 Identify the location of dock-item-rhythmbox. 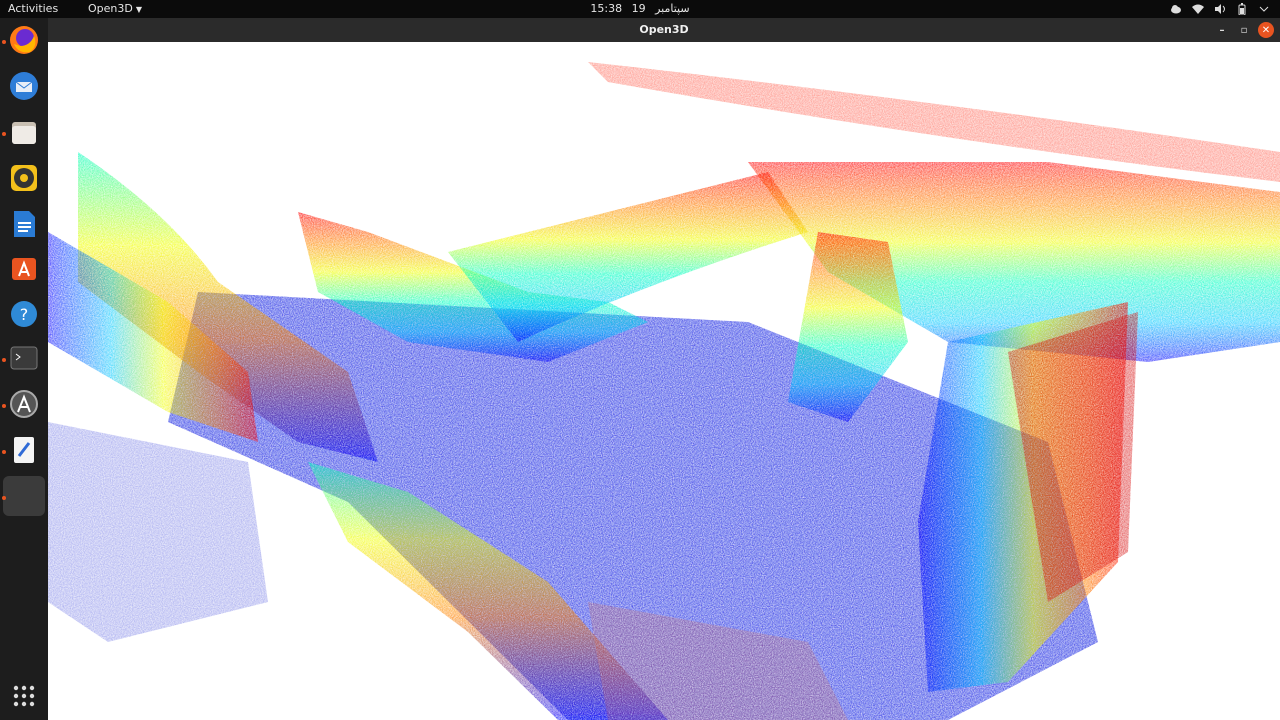
(24, 178).